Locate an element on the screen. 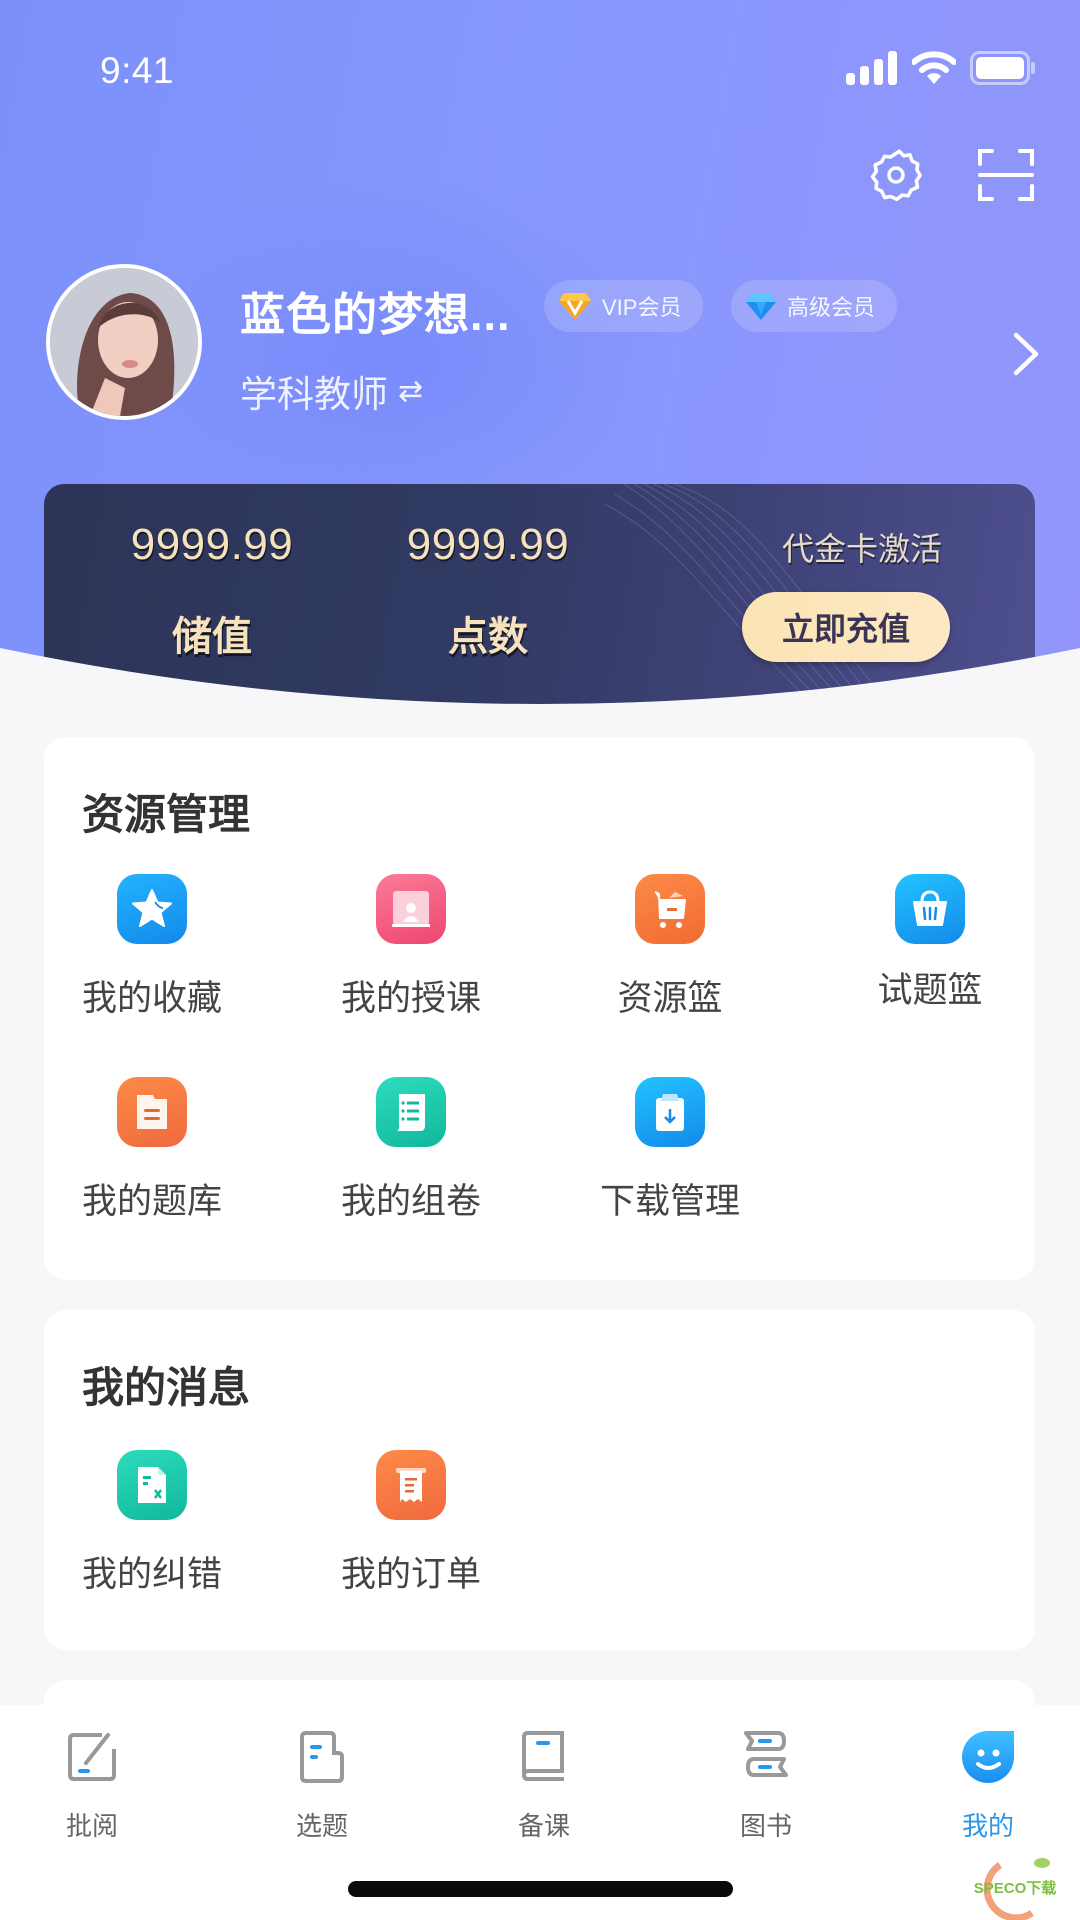  stored-value-amount: 9999.99 is located at coordinates (212, 544).